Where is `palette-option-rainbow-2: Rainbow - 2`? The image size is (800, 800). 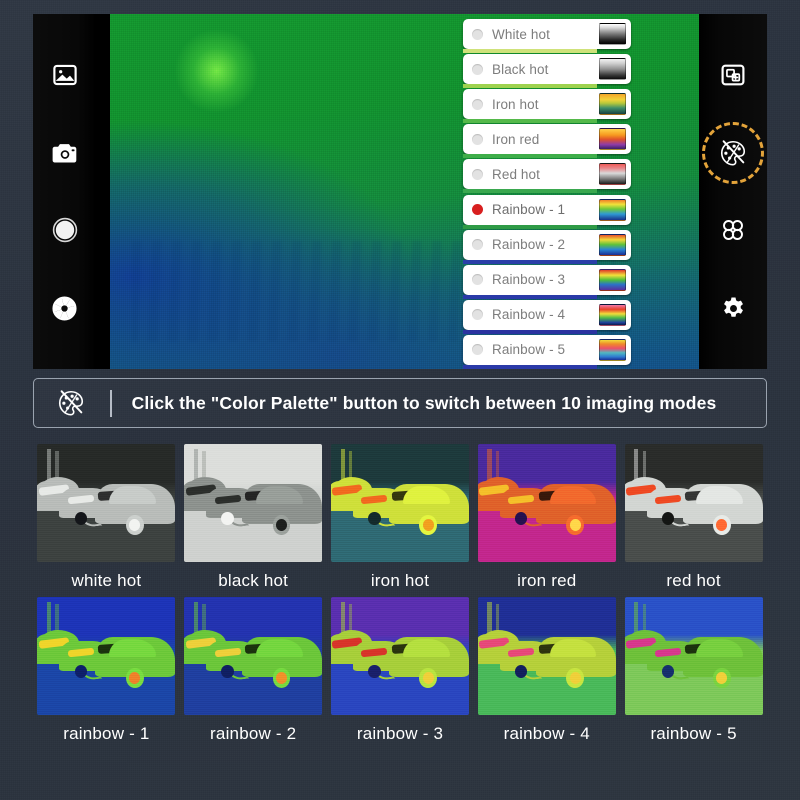 palette-option-rainbow-2: Rainbow - 2 is located at coordinates (547, 246).